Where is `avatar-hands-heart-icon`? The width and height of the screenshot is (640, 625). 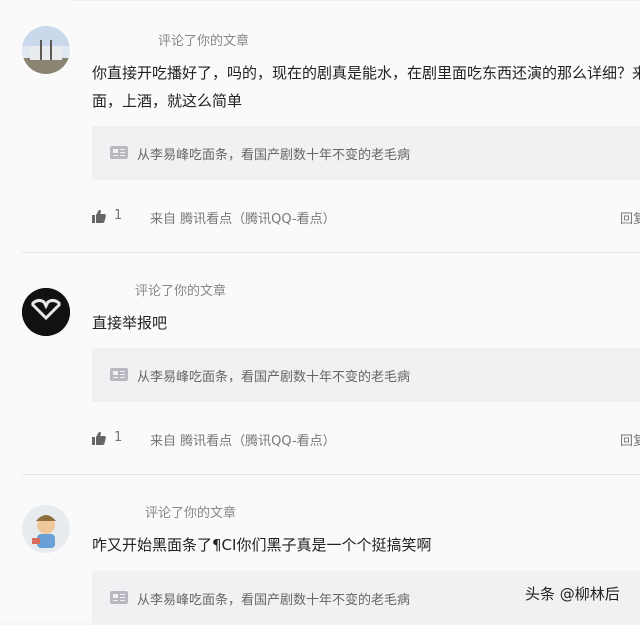
avatar-hands-heart-icon is located at coordinates (46, 312).